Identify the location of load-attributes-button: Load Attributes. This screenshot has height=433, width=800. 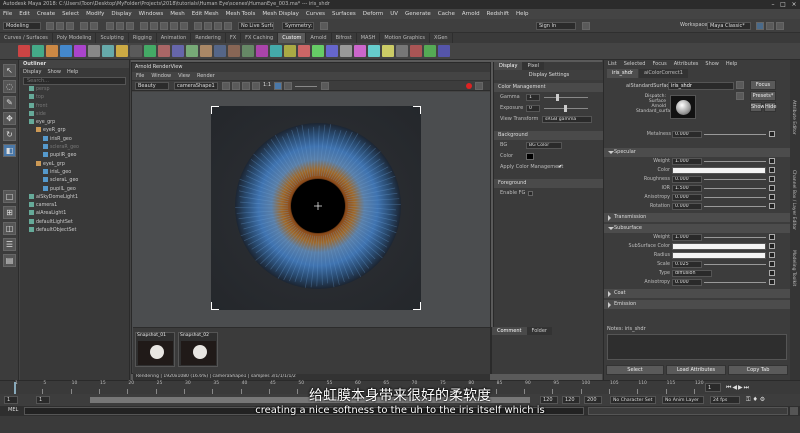
(696, 370).